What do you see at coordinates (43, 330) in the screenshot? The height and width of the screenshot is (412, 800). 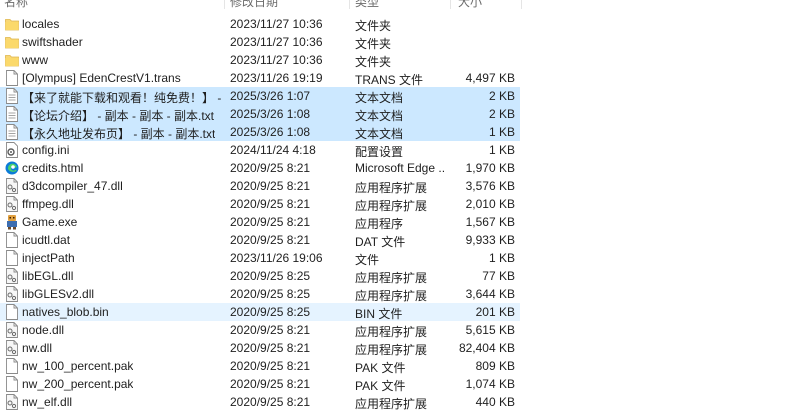 I see `file-name: node.dll` at bounding box center [43, 330].